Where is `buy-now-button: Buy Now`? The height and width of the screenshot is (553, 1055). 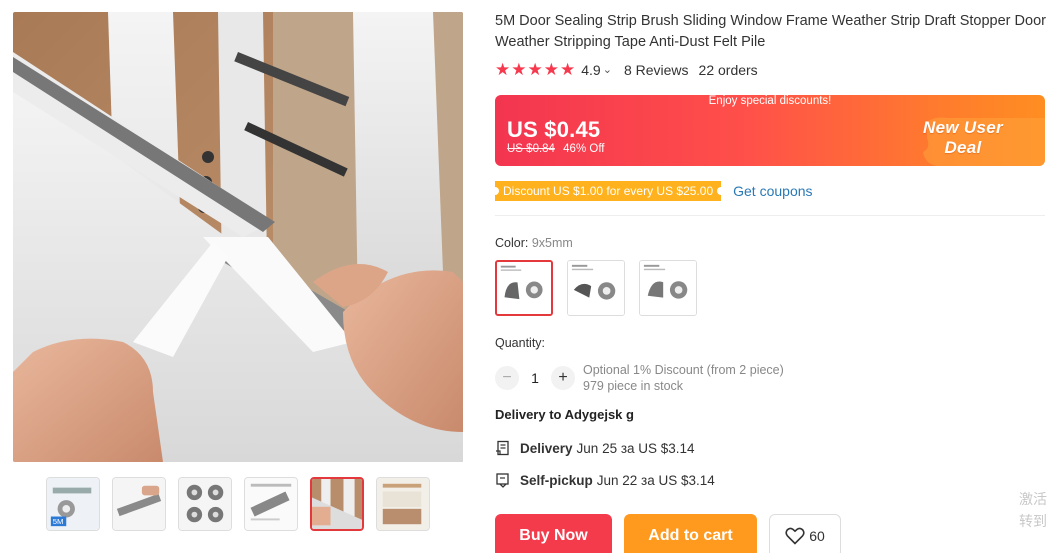 buy-now-button: Buy Now is located at coordinates (553, 533).